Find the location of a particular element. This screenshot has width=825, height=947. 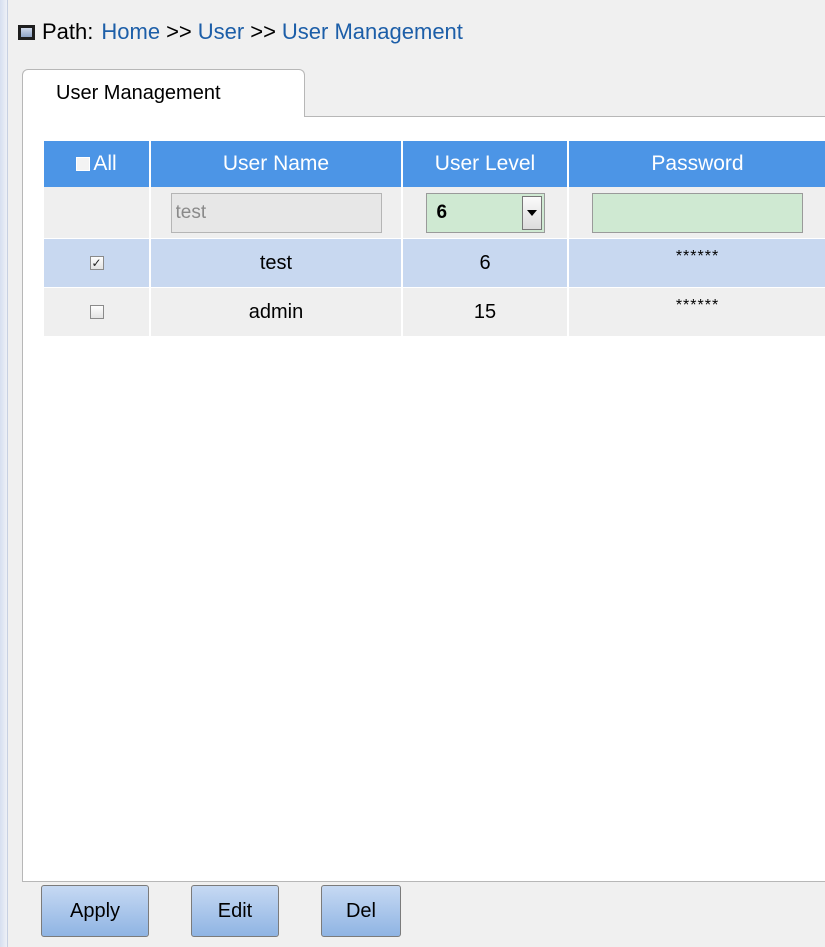

table-row: admin 15 ****** is located at coordinates (434, 312).